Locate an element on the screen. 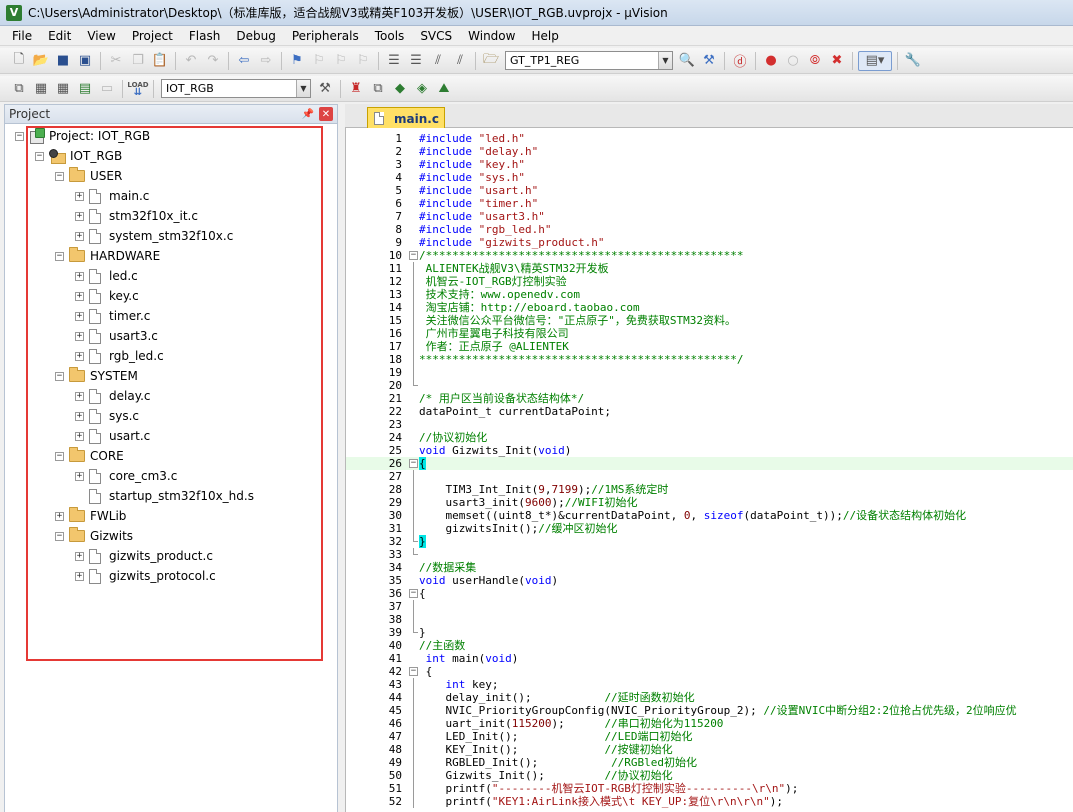 Image resolution: width=1073 pixels, height=812 pixels. code-line: 20 is located at coordinates (709, 385).